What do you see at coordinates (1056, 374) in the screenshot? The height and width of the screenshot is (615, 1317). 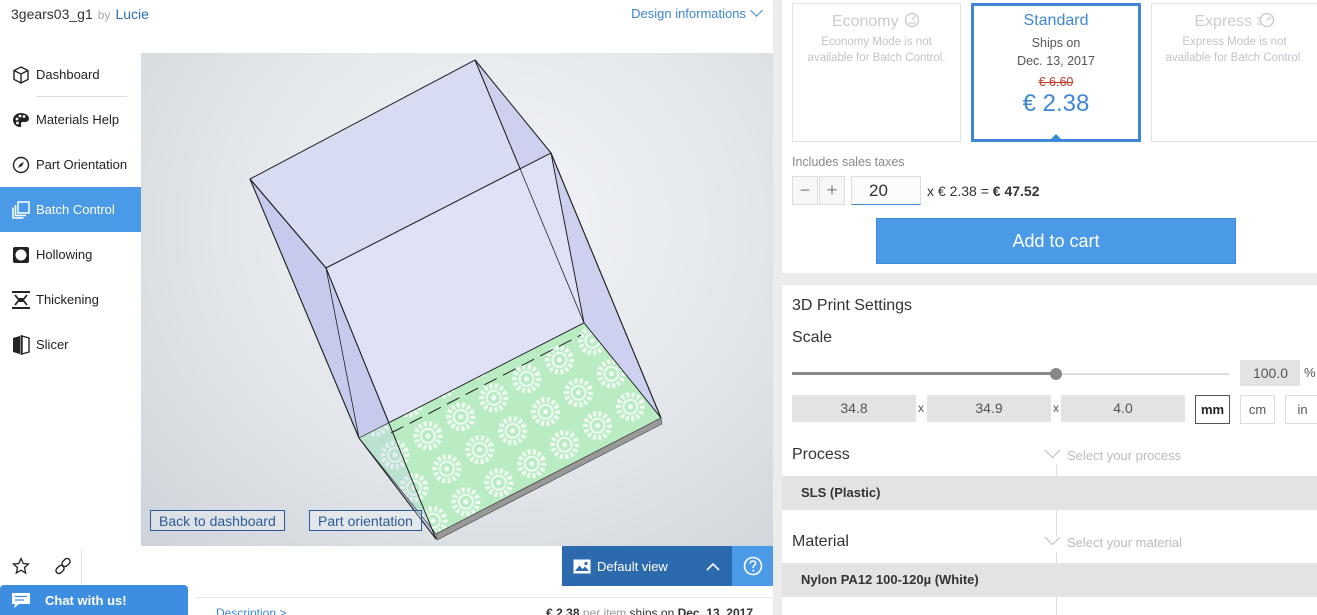 I see `scale-slider-handle` at bounding box center [1056, 374].